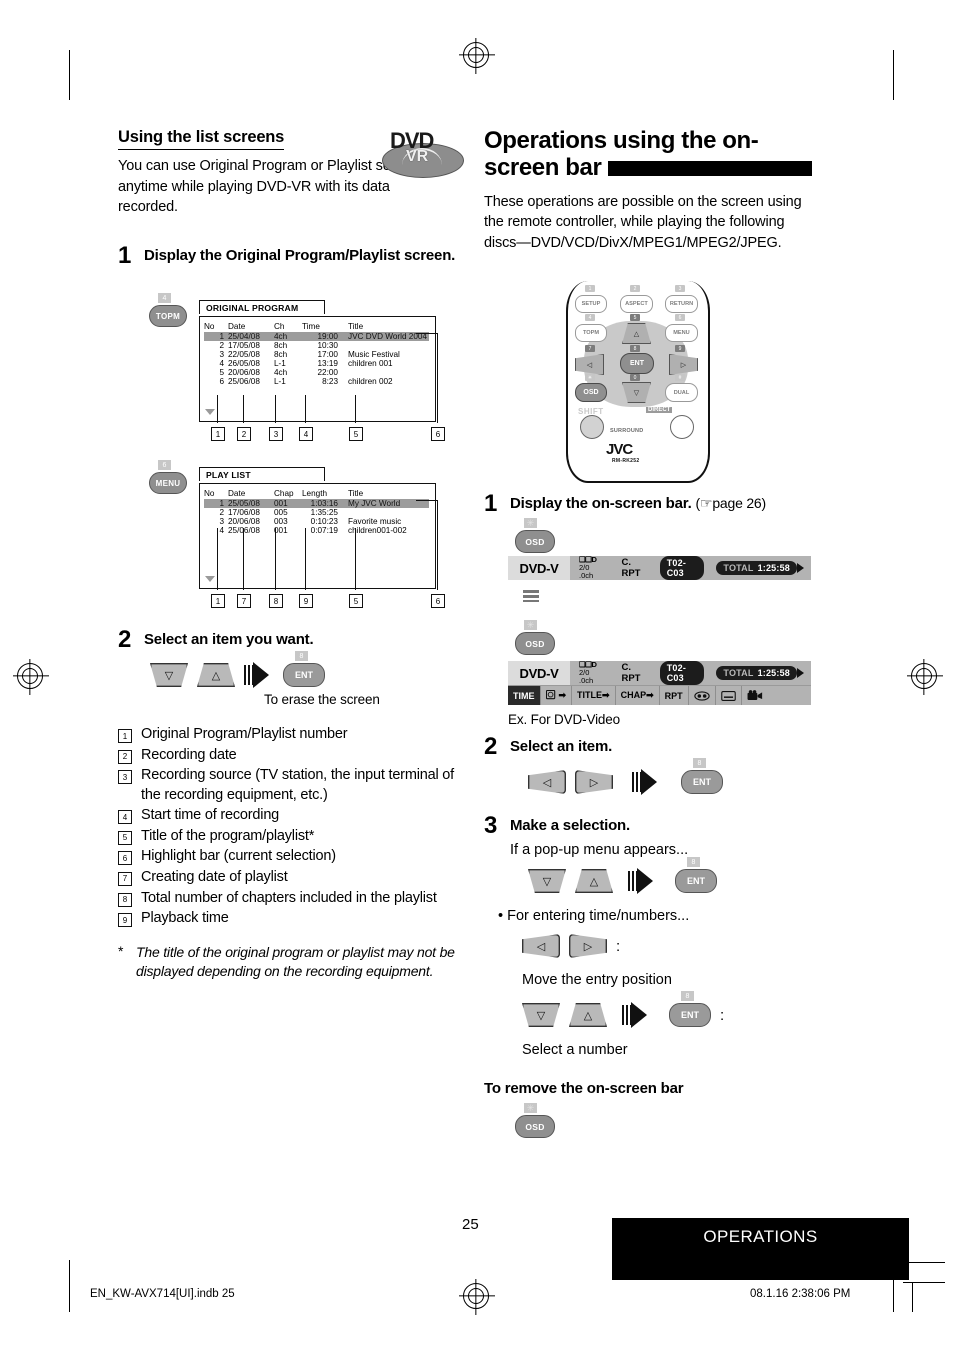 The height and width of the screenshot is (1354, 954). Describe the element at coordinates (594, 695) in the screenshot. I see `title-menu-item: TITLE➡` at that location.